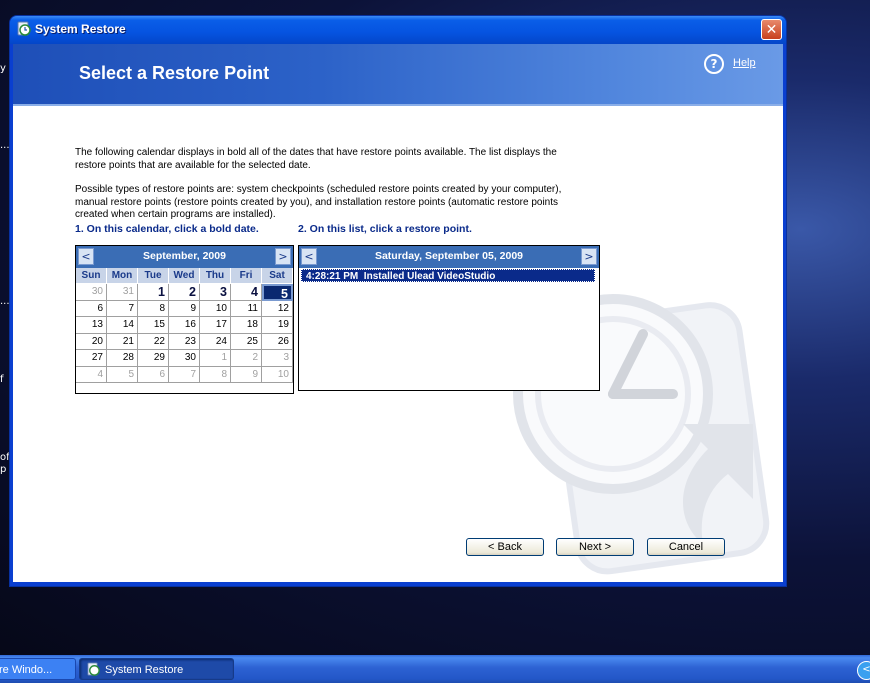 Image resolution: width=870 pixels, height=683 pixels. I want to click on step-2-label: 2. On this list, click a restore point., so click(385, 229).